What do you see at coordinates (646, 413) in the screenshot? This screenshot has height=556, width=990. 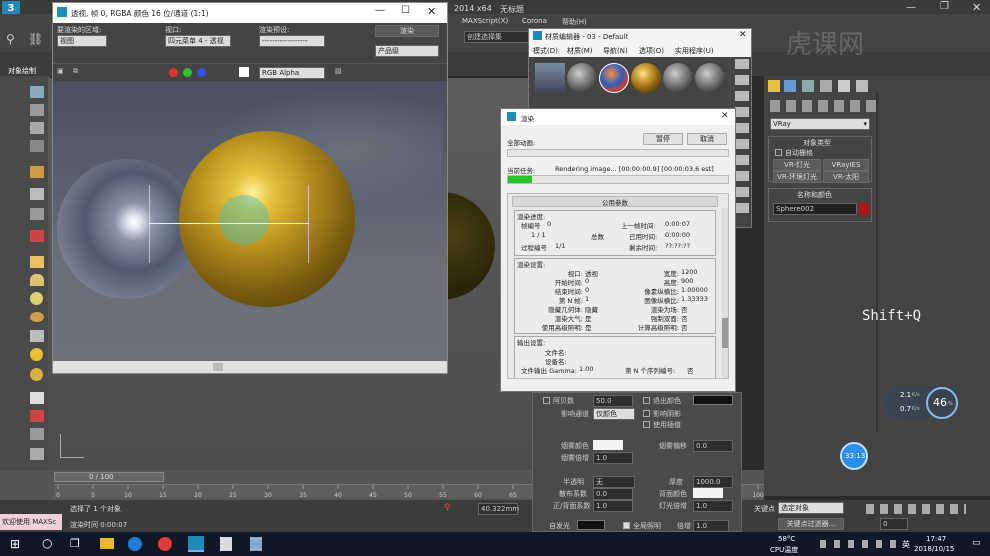 I see `affect-shadow-checkbox` at bounding box center [646, 413].